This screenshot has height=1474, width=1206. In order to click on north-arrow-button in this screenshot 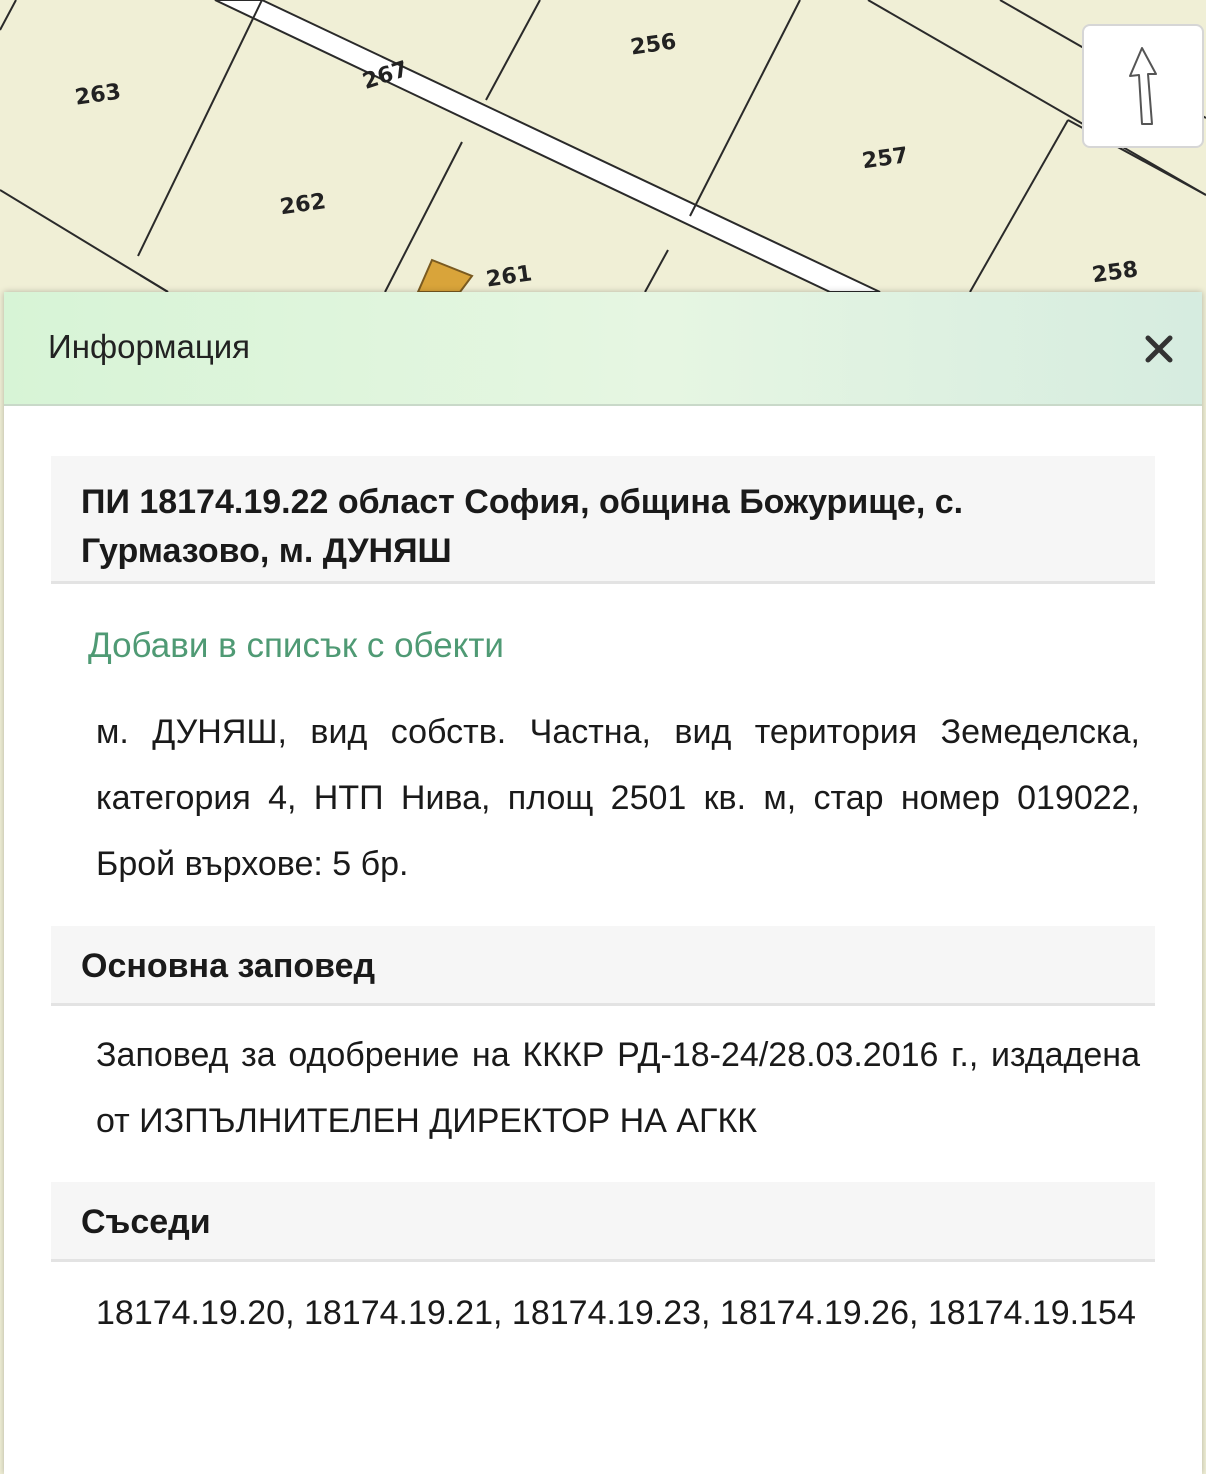, I will do `click(1143, 86)`.